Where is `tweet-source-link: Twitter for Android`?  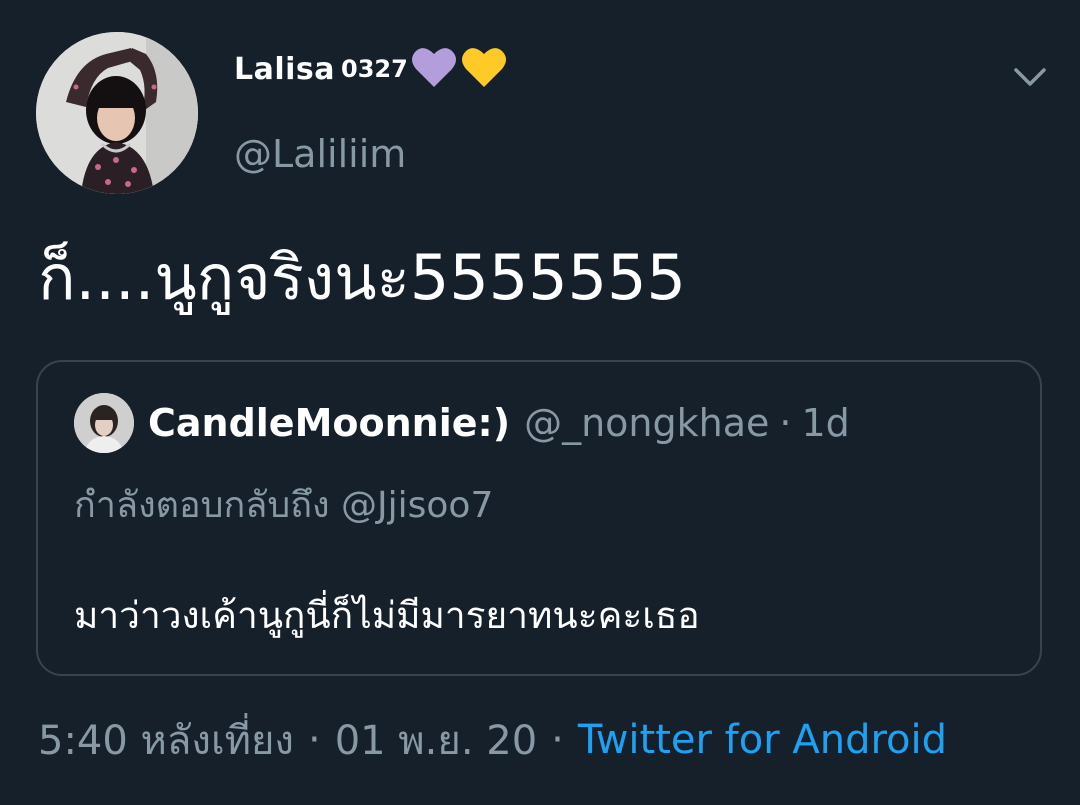
tweet-source-link: Twitter for Android is located at coordinates (762, 740).